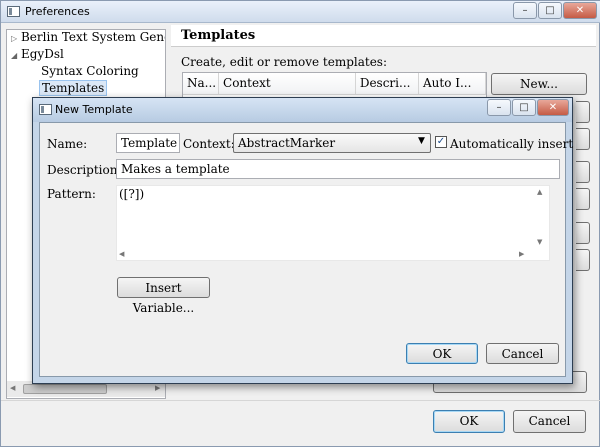 The width and height of the screenshot is (600, 447). I want to click on minimize-button: –, so click(525, 10).